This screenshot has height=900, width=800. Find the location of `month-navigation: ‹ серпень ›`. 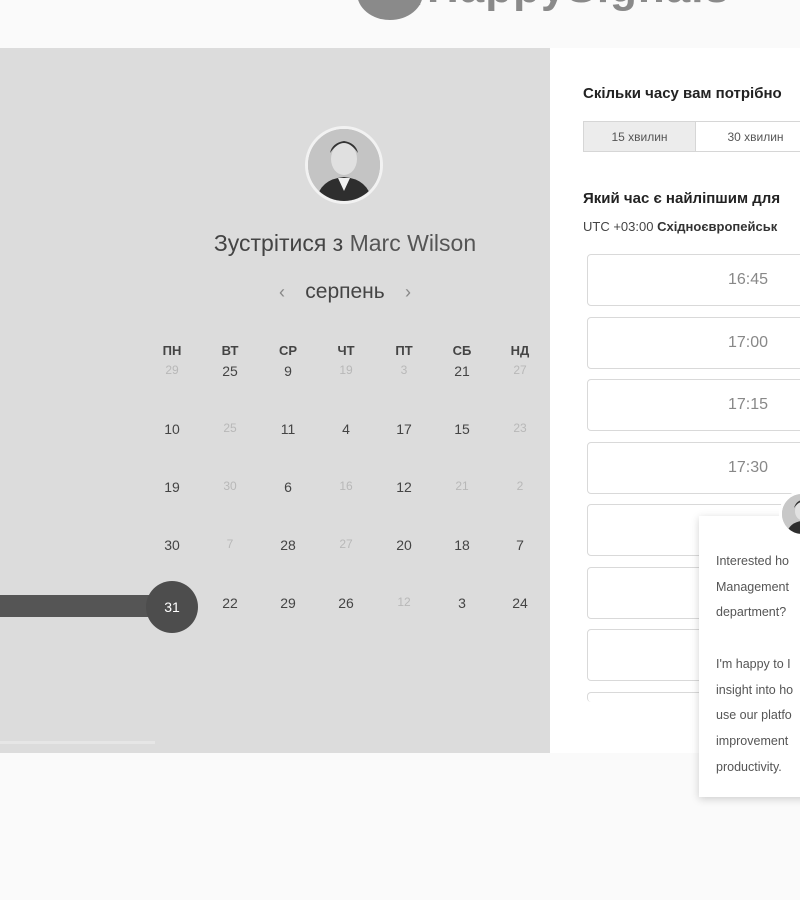

month-navigation: ‹ серпень › is located at coordinates (345, 292).